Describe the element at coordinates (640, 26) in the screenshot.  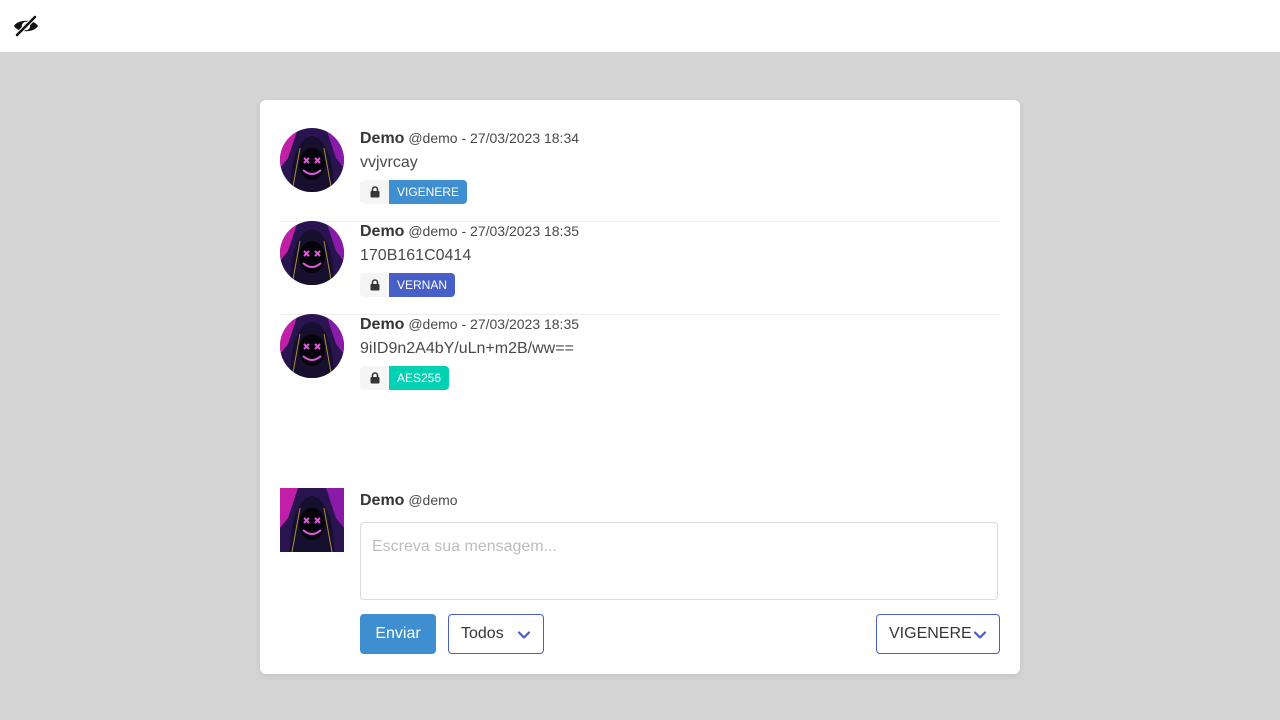
I see `top-navbar` at that location.